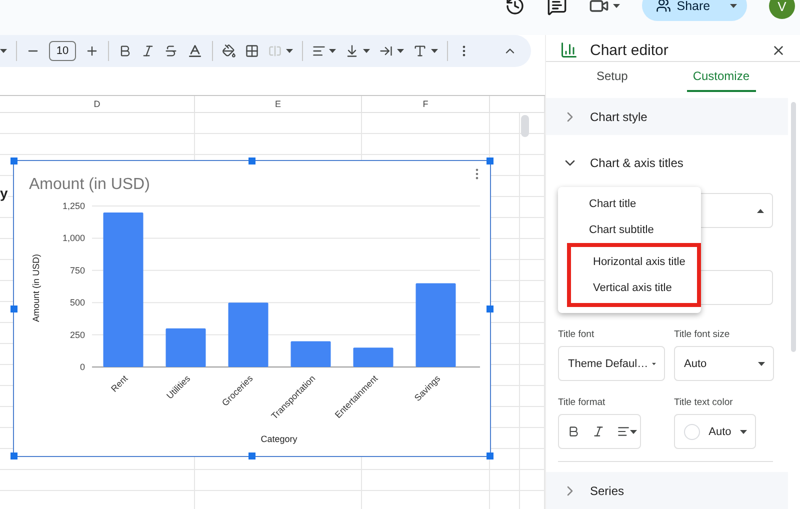 The width and height of the screenshot is (800, 509). I want to click on menu-item: Vertical axis title, so click(634, 288).